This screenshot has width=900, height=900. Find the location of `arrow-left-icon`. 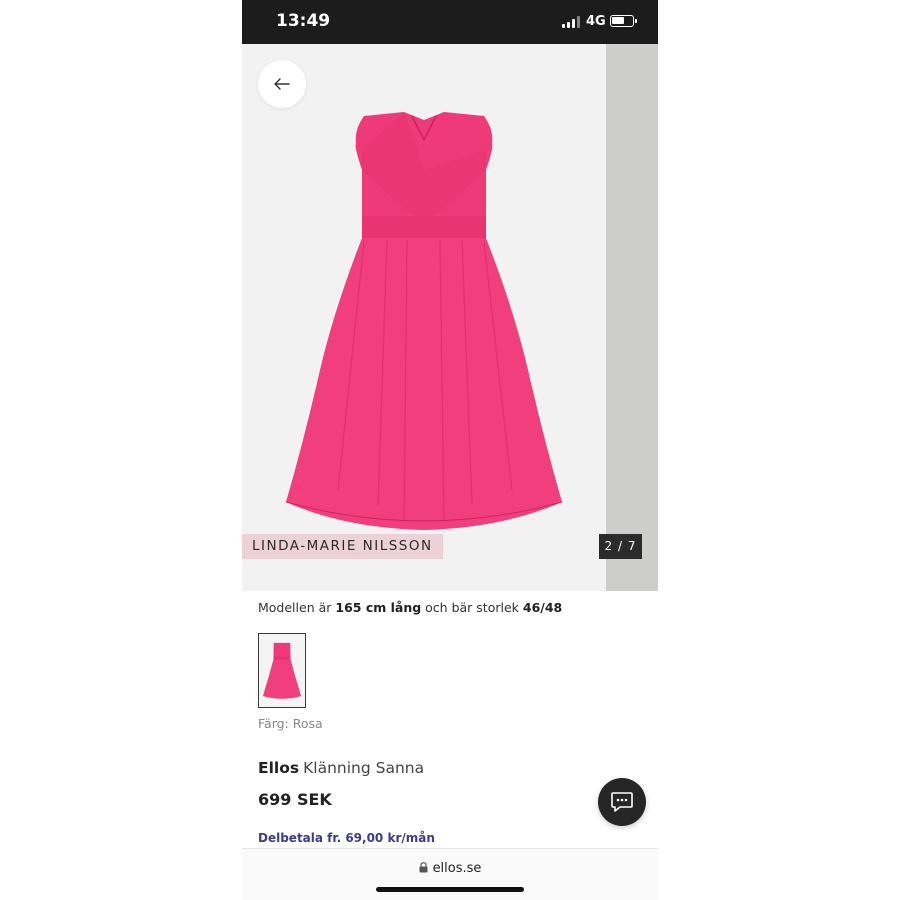

arrow-left-icon is located at coordinates (282, 84).